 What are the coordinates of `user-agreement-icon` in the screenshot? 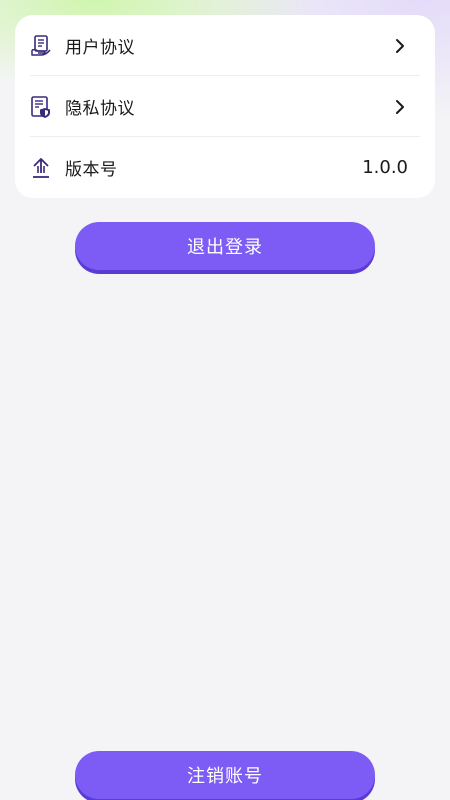 It's located at (41, 46).